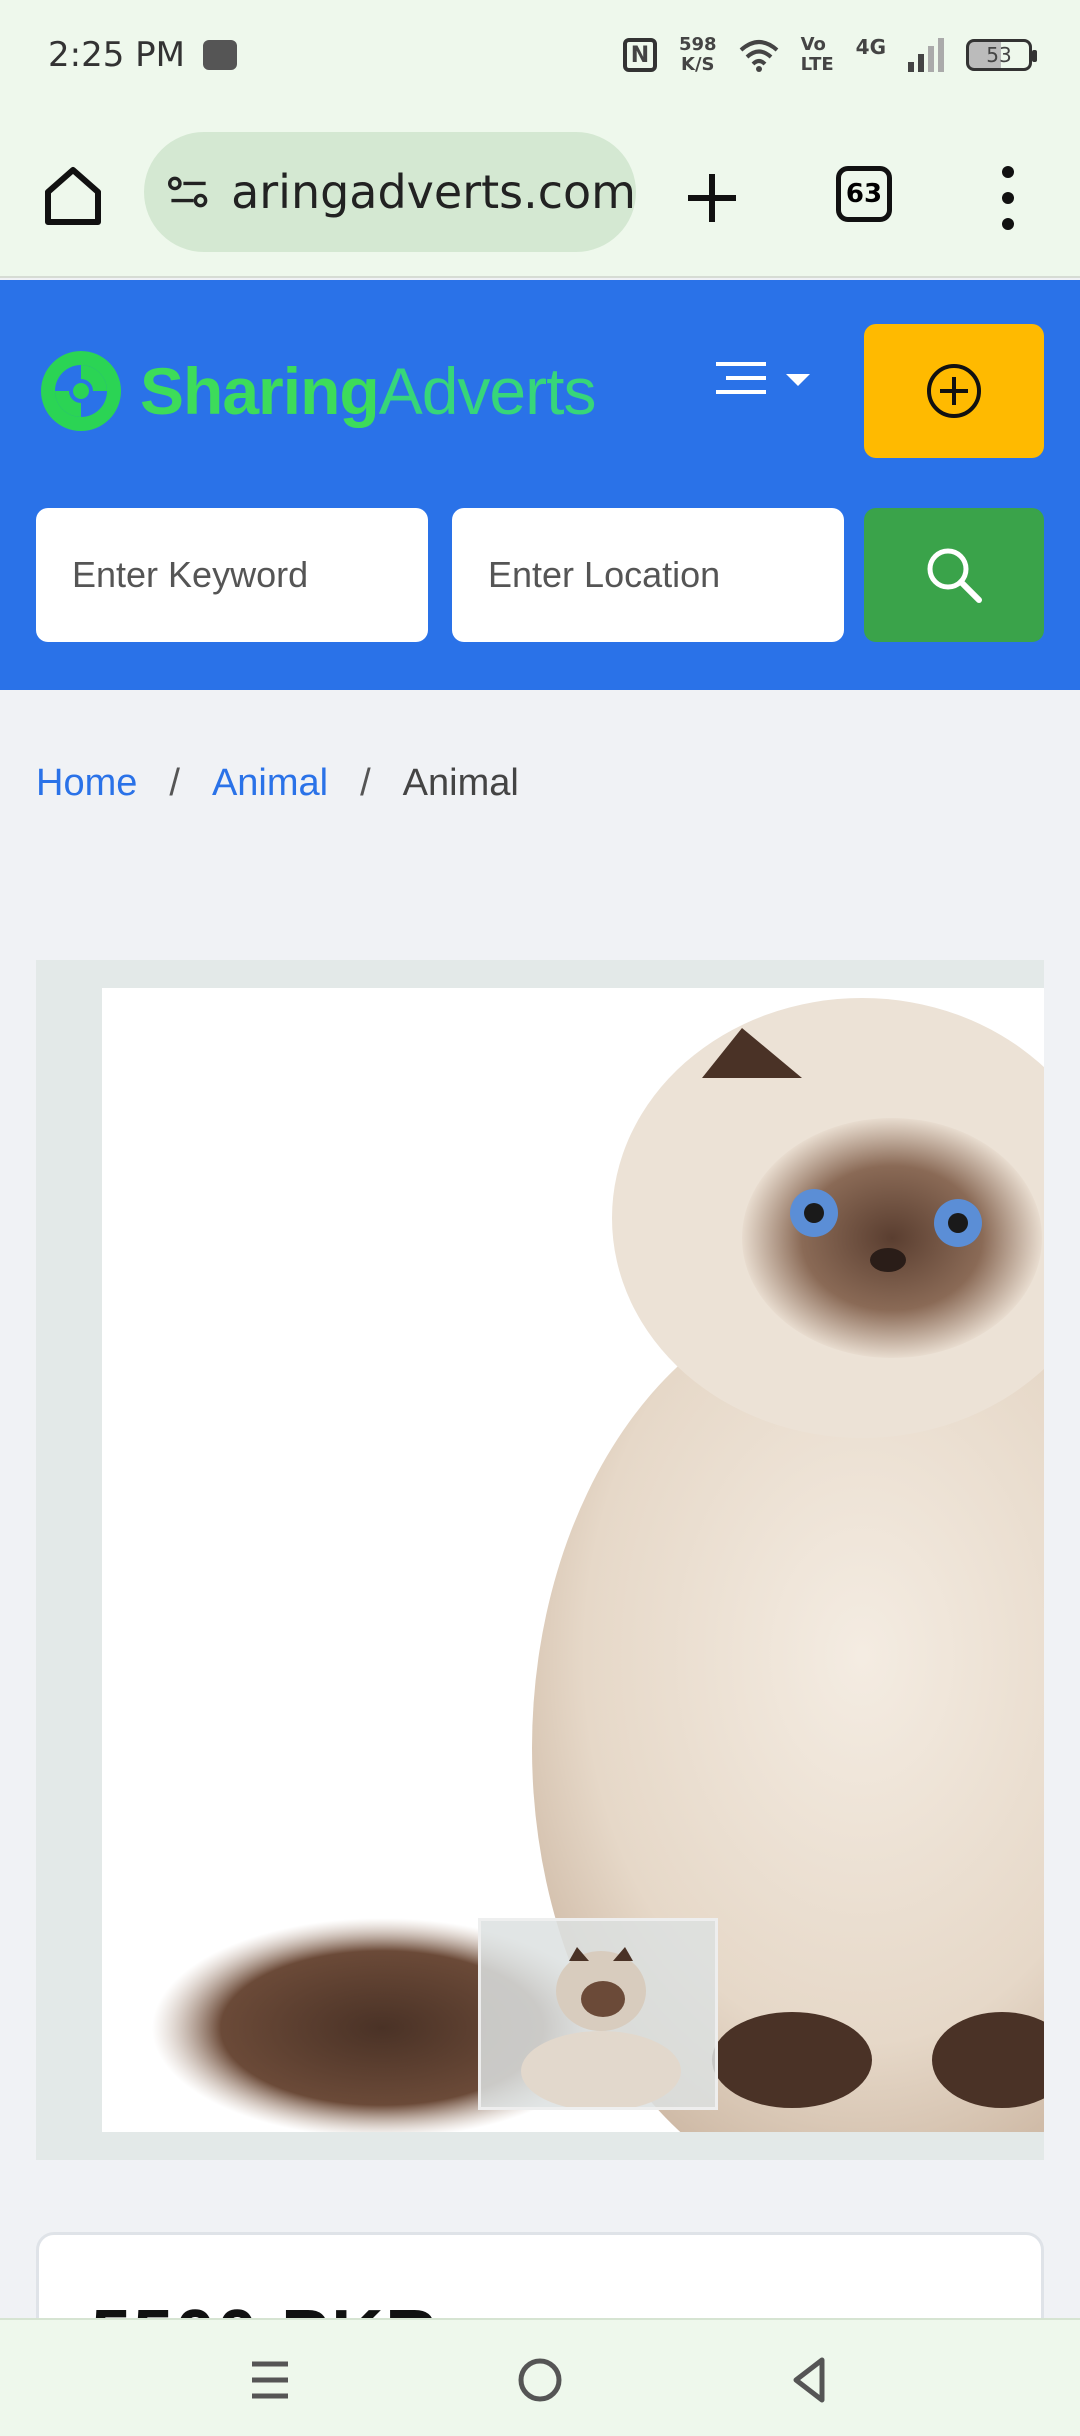 The height and width of the screenshot is (2436, 1080). I want to click on network-speed: 598 K/S, so click(698, 55).